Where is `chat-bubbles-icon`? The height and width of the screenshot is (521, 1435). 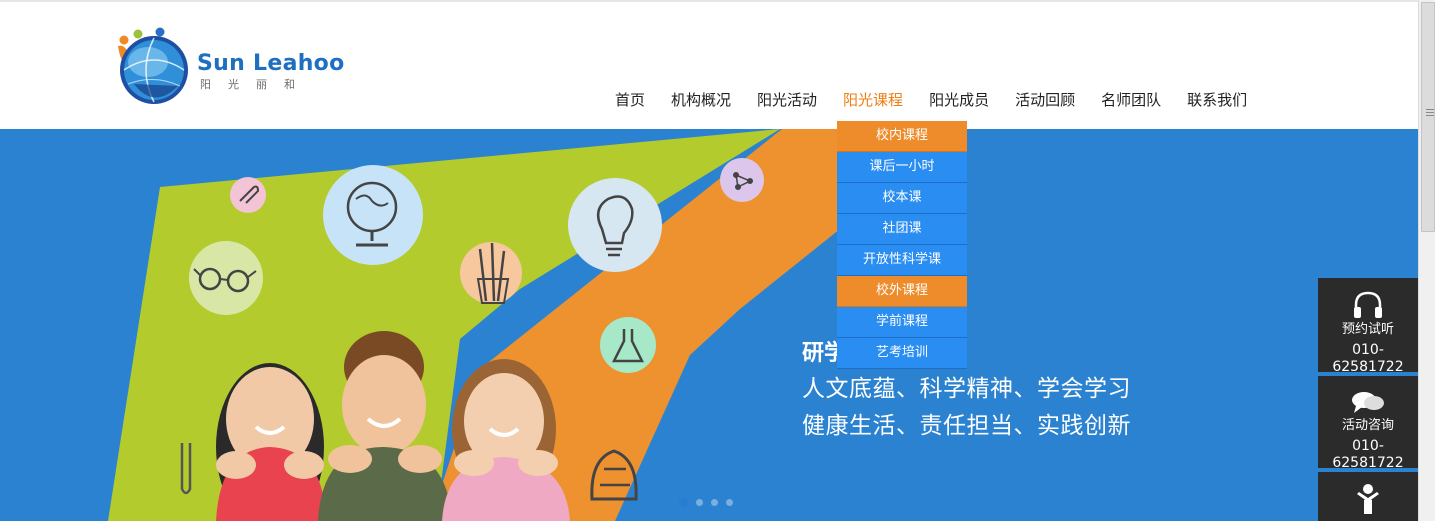 chat-bubbles-icon is located at coordinates (1368, 402).